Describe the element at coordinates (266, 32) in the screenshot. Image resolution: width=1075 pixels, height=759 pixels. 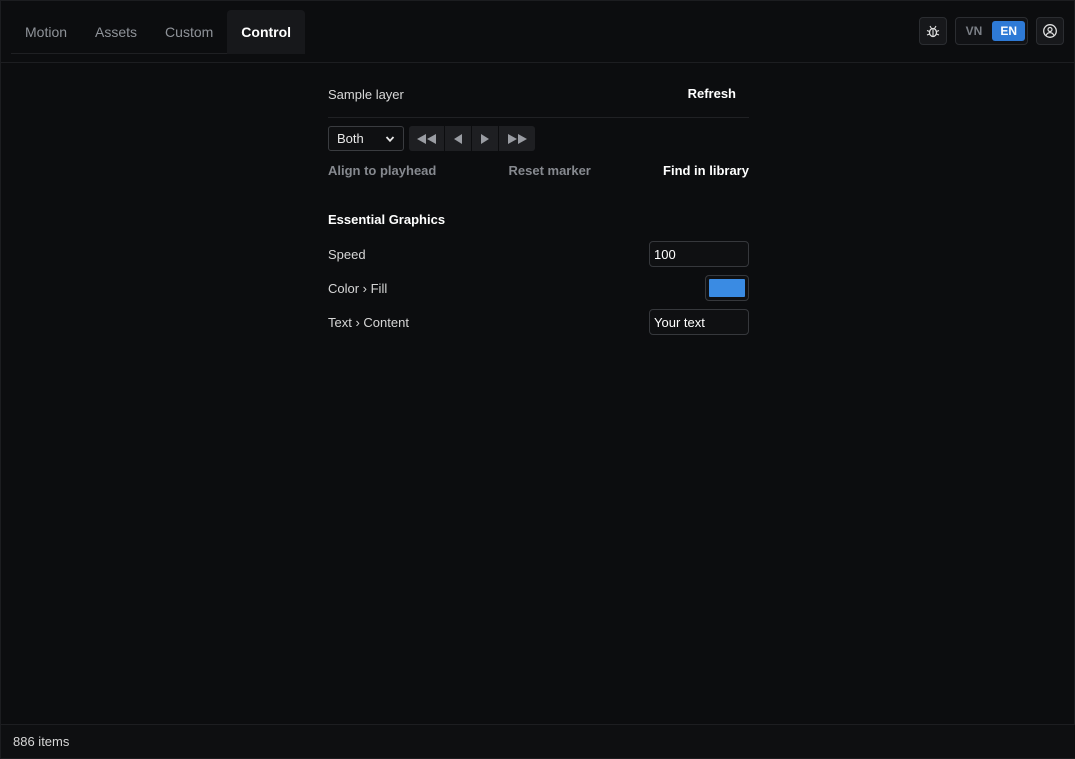
I see `tab-control: Control` at that location.